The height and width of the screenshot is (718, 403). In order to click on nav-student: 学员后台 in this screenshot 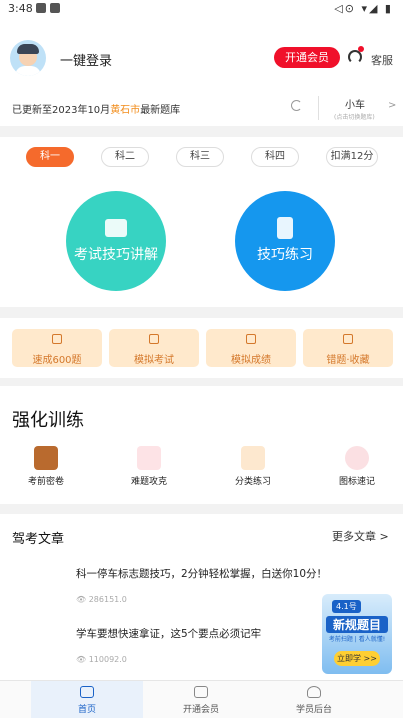, I will do `click(314, 699)`.